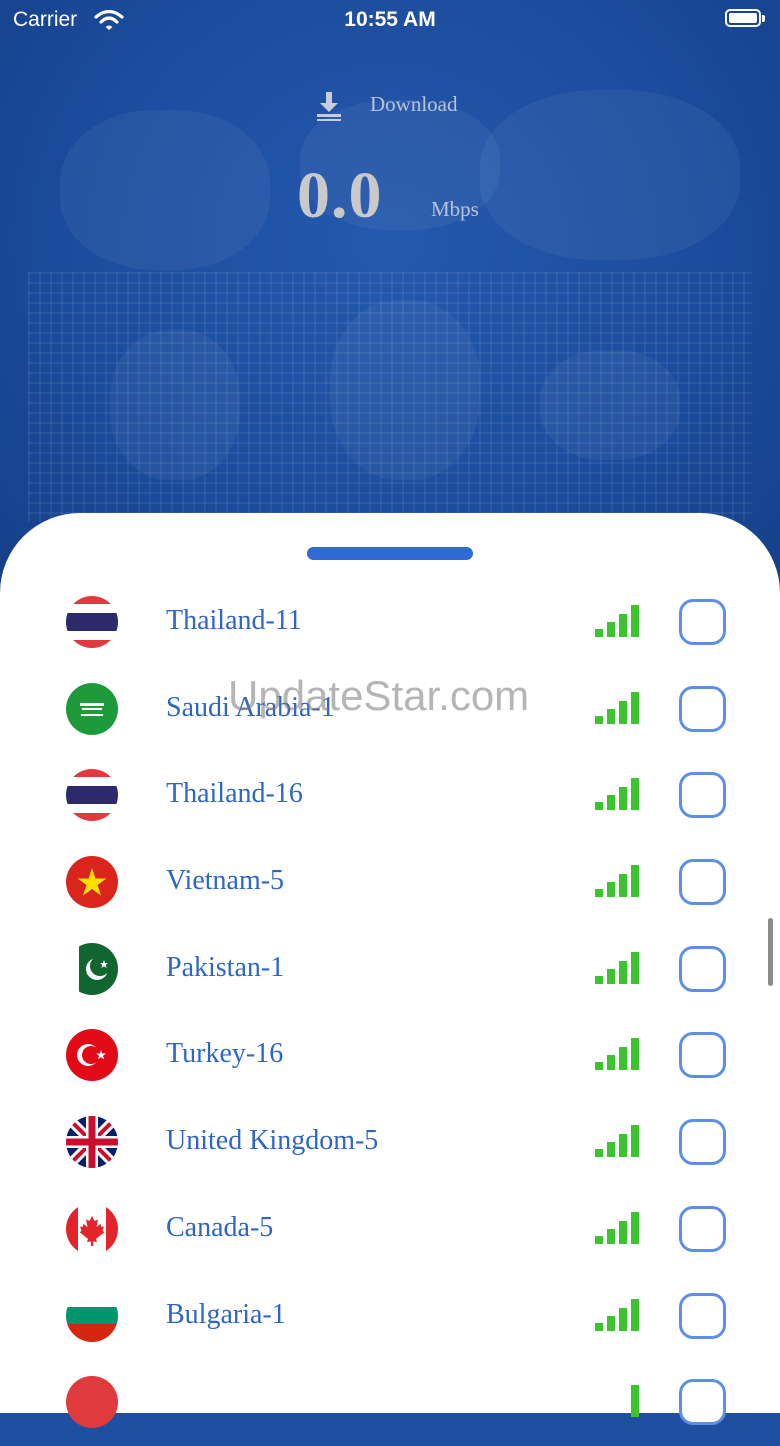 Image resolution: width=780 pixels, height=1446 pixels. What do you see at coordinates (92, 1228) in the screenshot?
I see `canada-flag-icon` at bounding box center [92, 1228].